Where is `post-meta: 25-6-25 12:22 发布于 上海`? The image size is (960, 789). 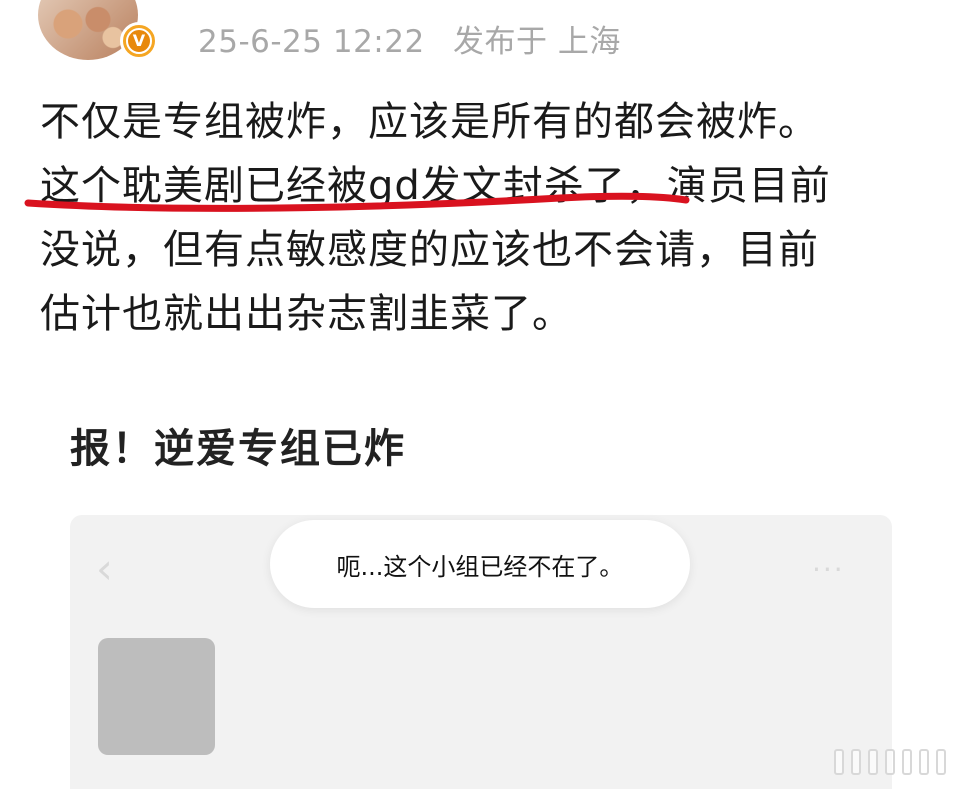 post-meta: 25-6-25 12:22 发布于 上海 is located at coordinates (409, 38).